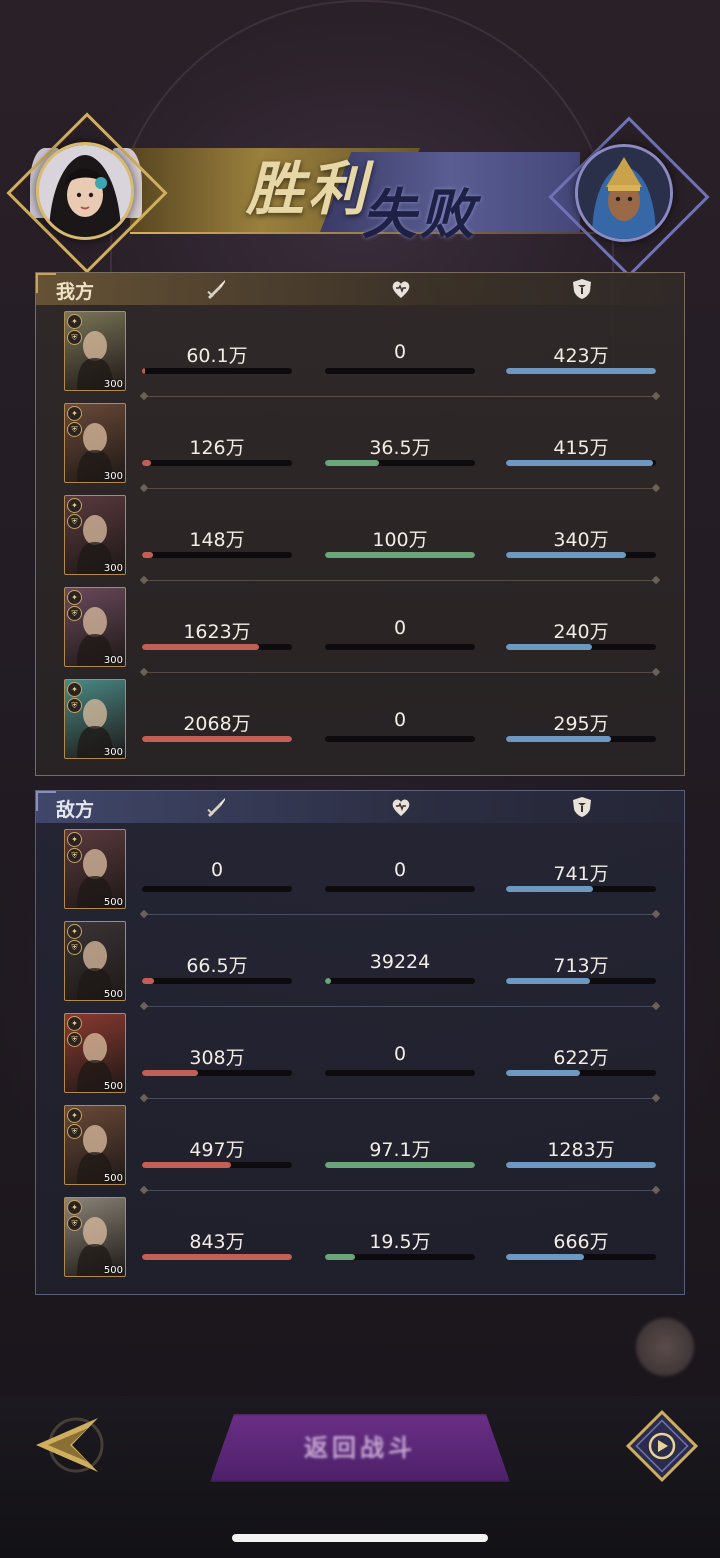  Describe the element at coordinates (360, 289) in the screenshot. I see `ally-panel-header: 我方` at that location.